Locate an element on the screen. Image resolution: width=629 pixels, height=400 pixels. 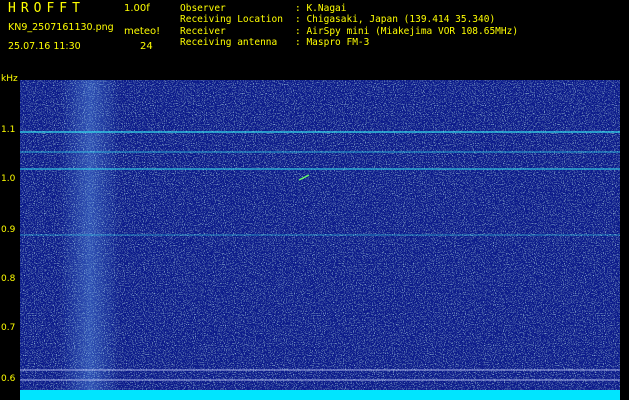
info-label: Receiving Location is located at coordinates (231, 20).